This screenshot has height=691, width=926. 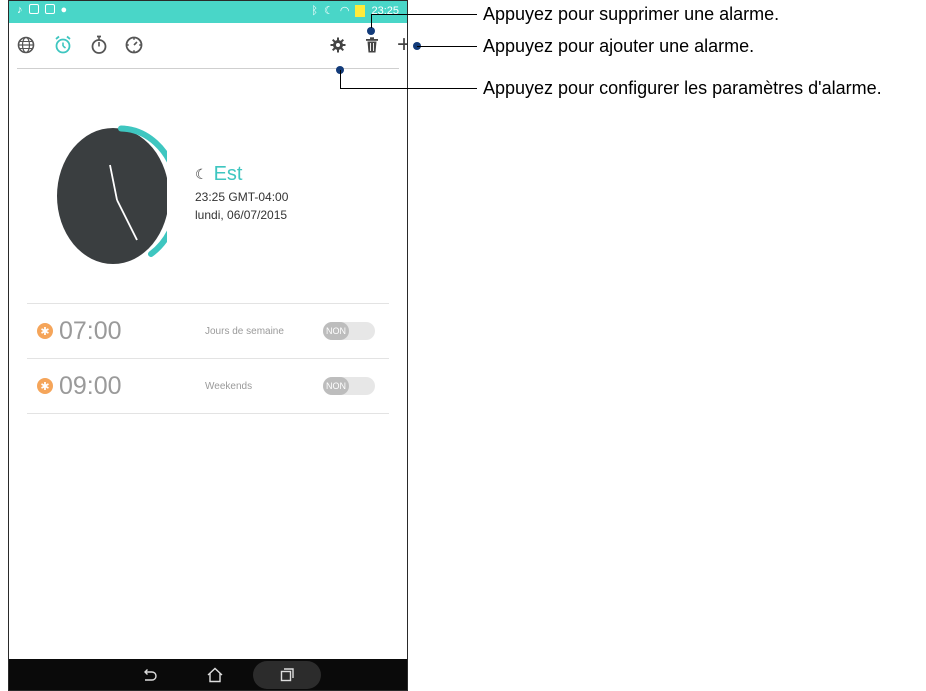 What do you see at coordinates (228, 174) in the screenshot?
I see `timezone-name: Est` at bounding box center [228, 174].